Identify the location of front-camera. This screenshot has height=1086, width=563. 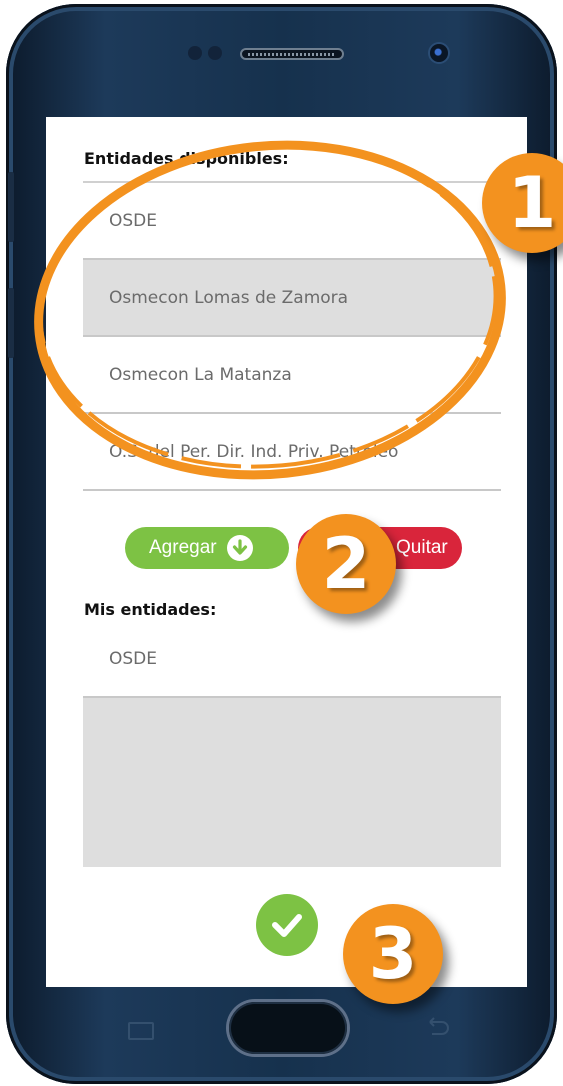
(439, 53).